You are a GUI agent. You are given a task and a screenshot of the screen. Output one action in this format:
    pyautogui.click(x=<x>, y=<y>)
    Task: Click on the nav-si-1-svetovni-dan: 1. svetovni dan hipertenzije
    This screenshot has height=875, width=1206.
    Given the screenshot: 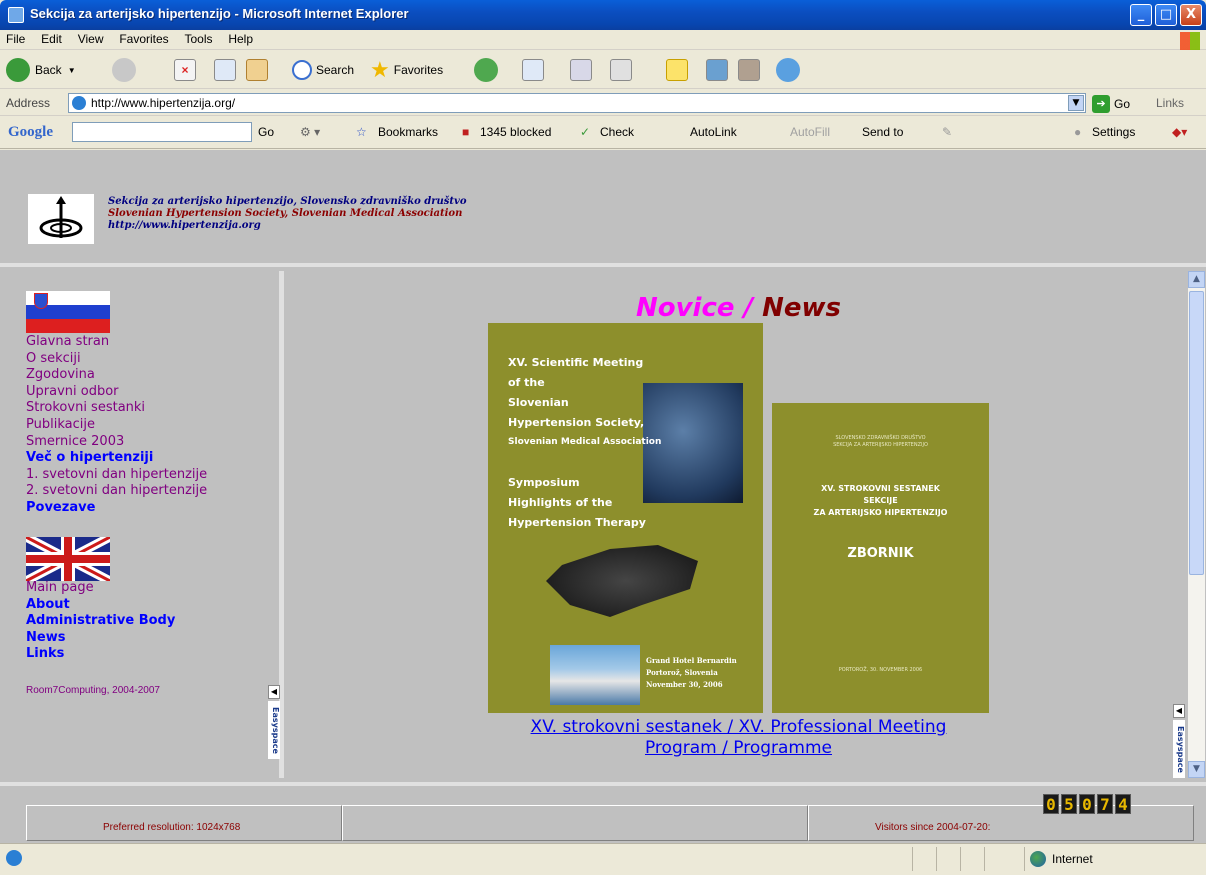 What is the action you would take?
    pyautogui.click(x=116, y=475)
    